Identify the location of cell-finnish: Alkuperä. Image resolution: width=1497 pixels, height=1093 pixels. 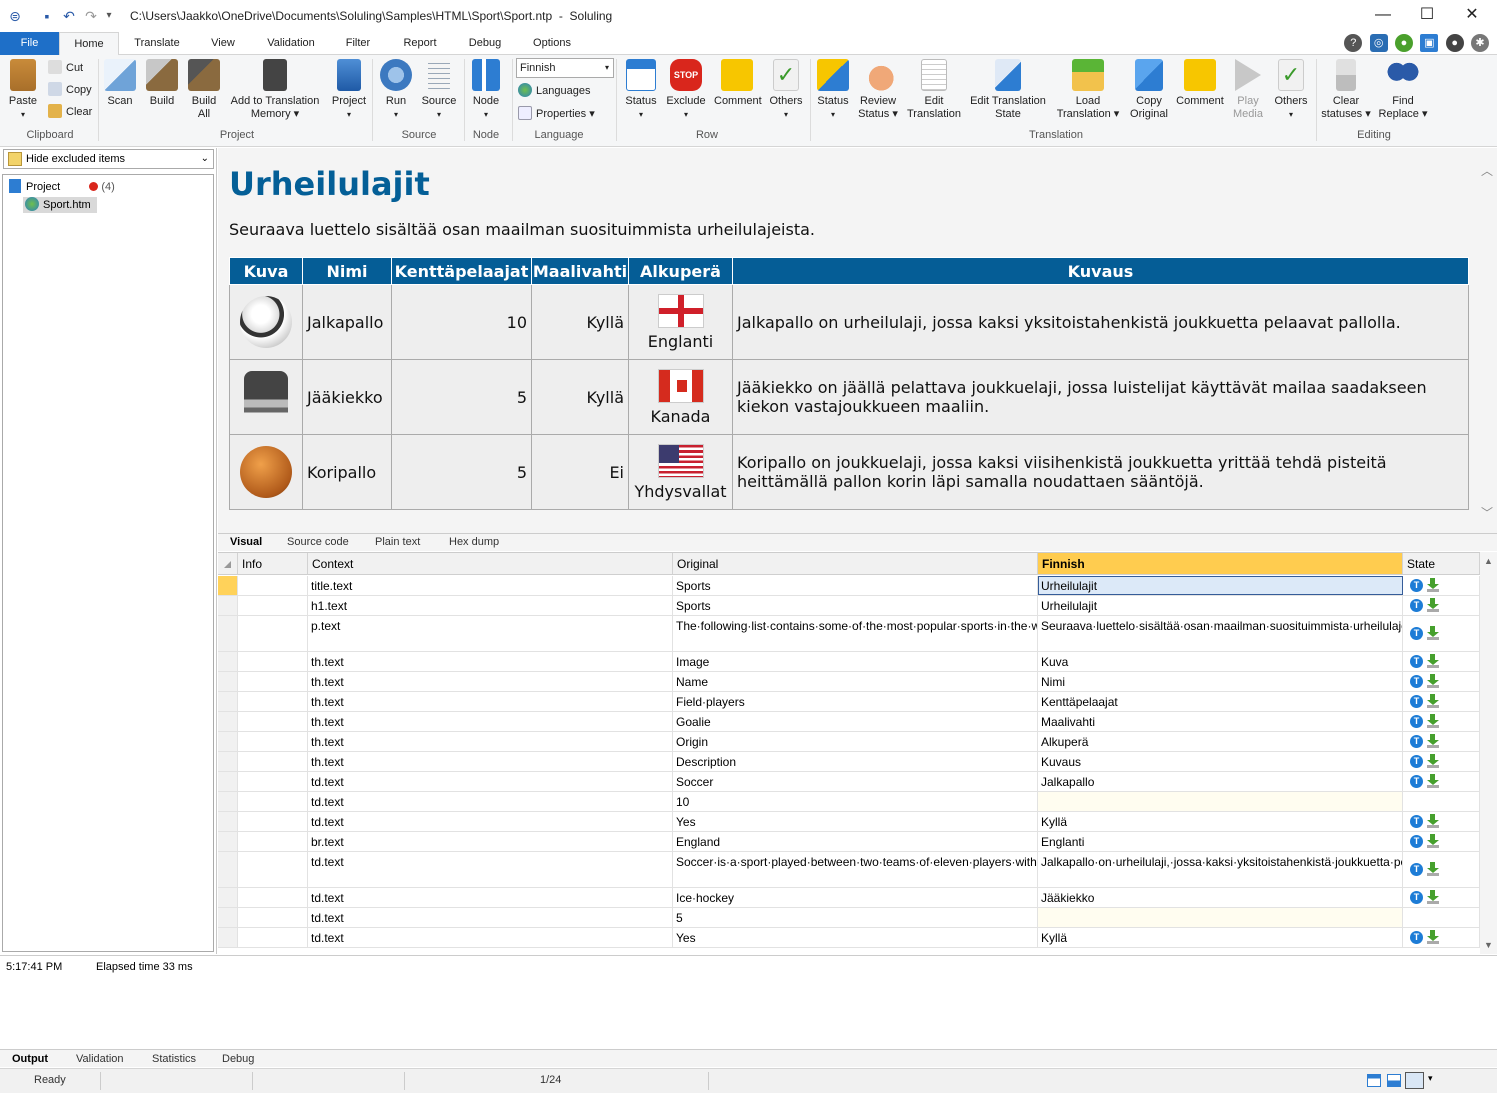
(1220, 741).